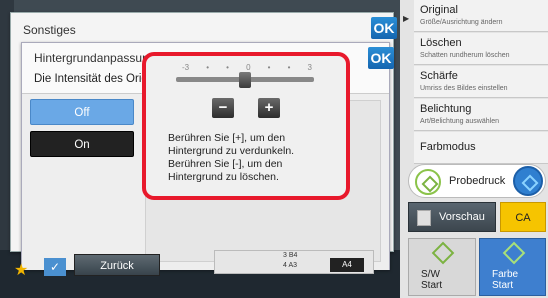 This screenshot has height=298, width=548. Describe the element at coordinates (503, 285) in the screenshot. I see `color-start-label: Start` at that location.